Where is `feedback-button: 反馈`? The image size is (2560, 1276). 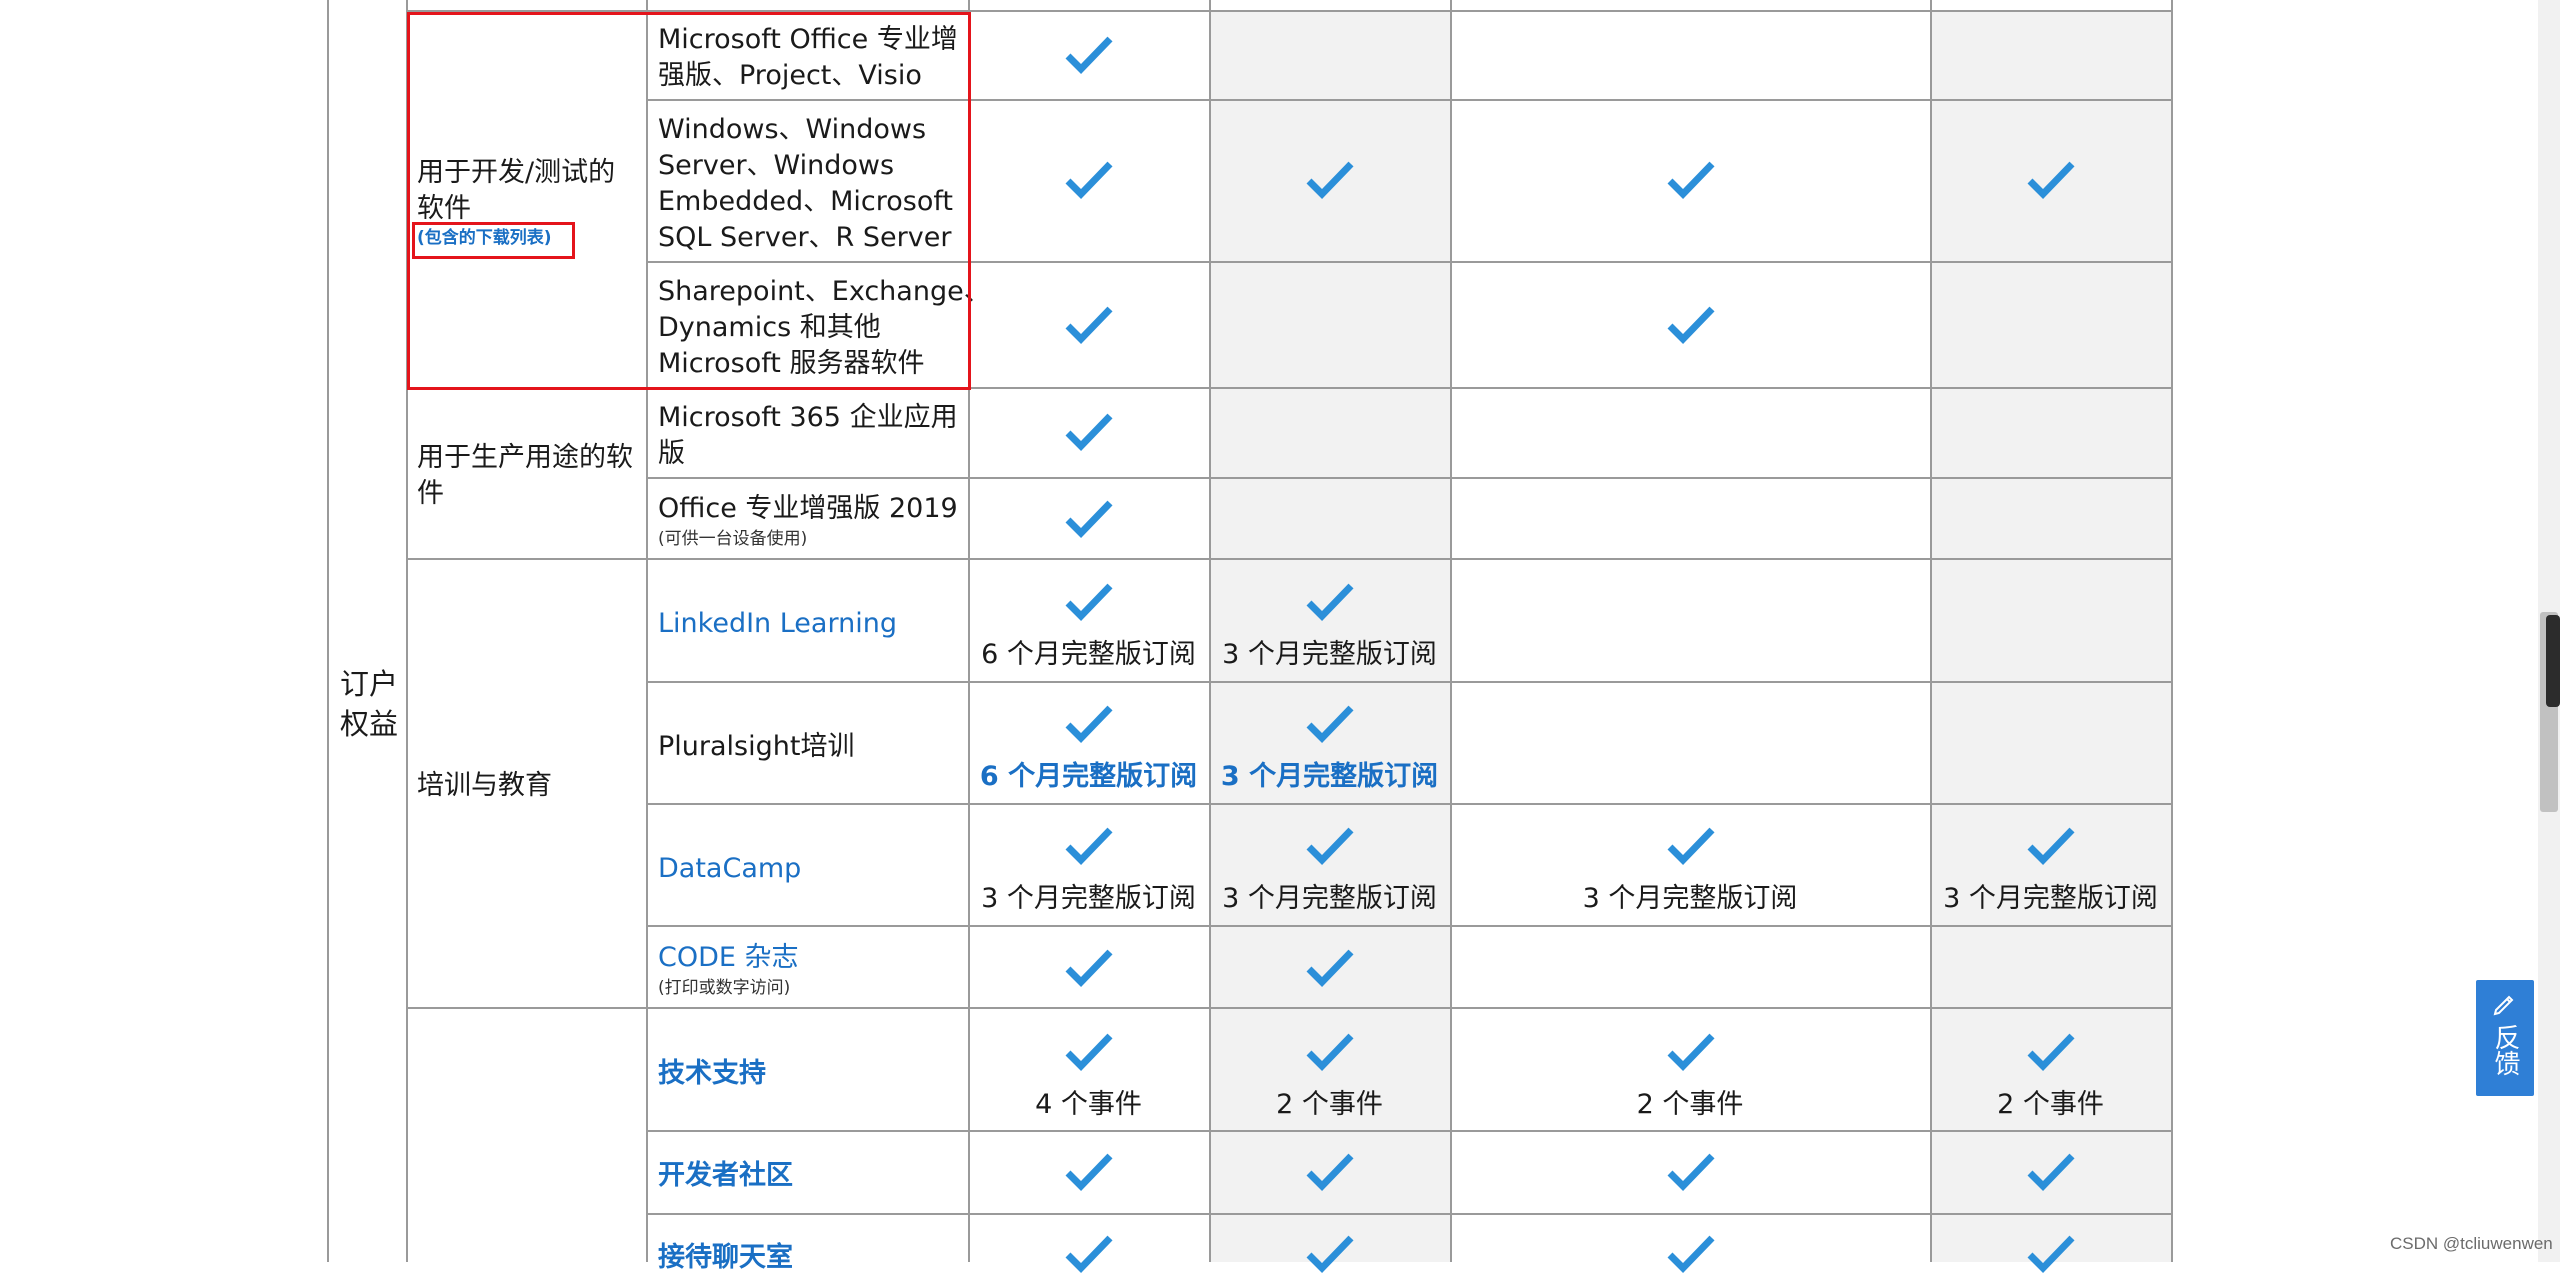
feedback-button: 反馈 is located at coordinates (2505, 1038).